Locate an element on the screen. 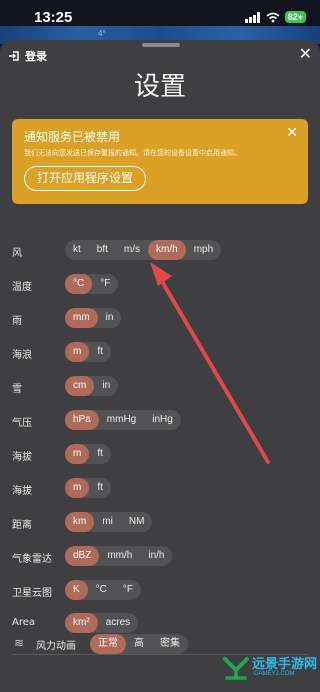  unit-option: inHg is located at coordinates (162, 420).